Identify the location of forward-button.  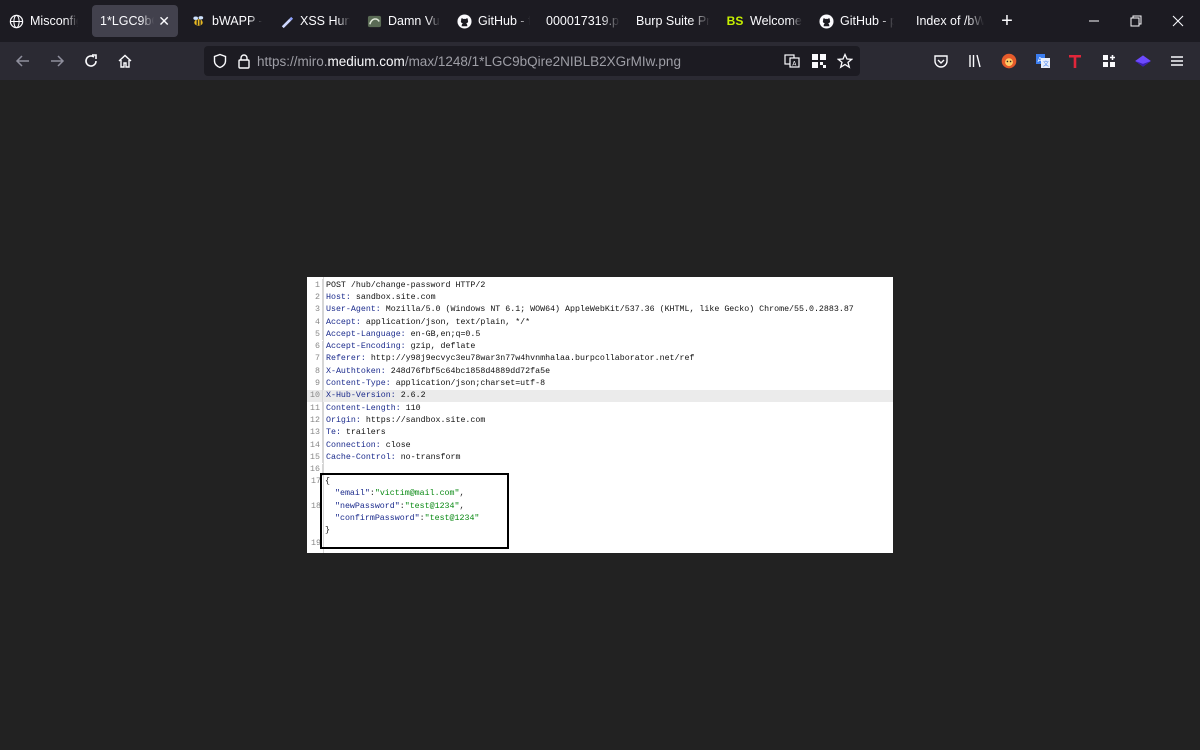
(57, 61).